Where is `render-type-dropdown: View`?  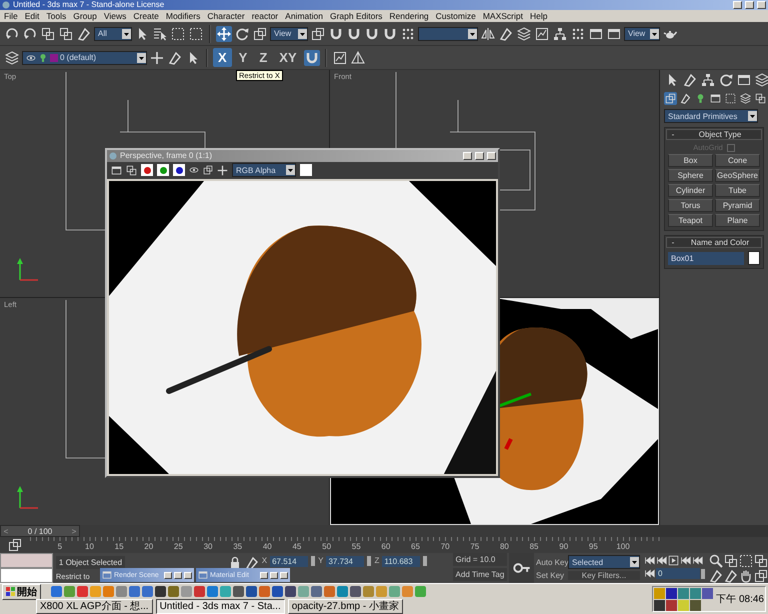
render-type-dropdown: View is located at coordinates (642, 33).